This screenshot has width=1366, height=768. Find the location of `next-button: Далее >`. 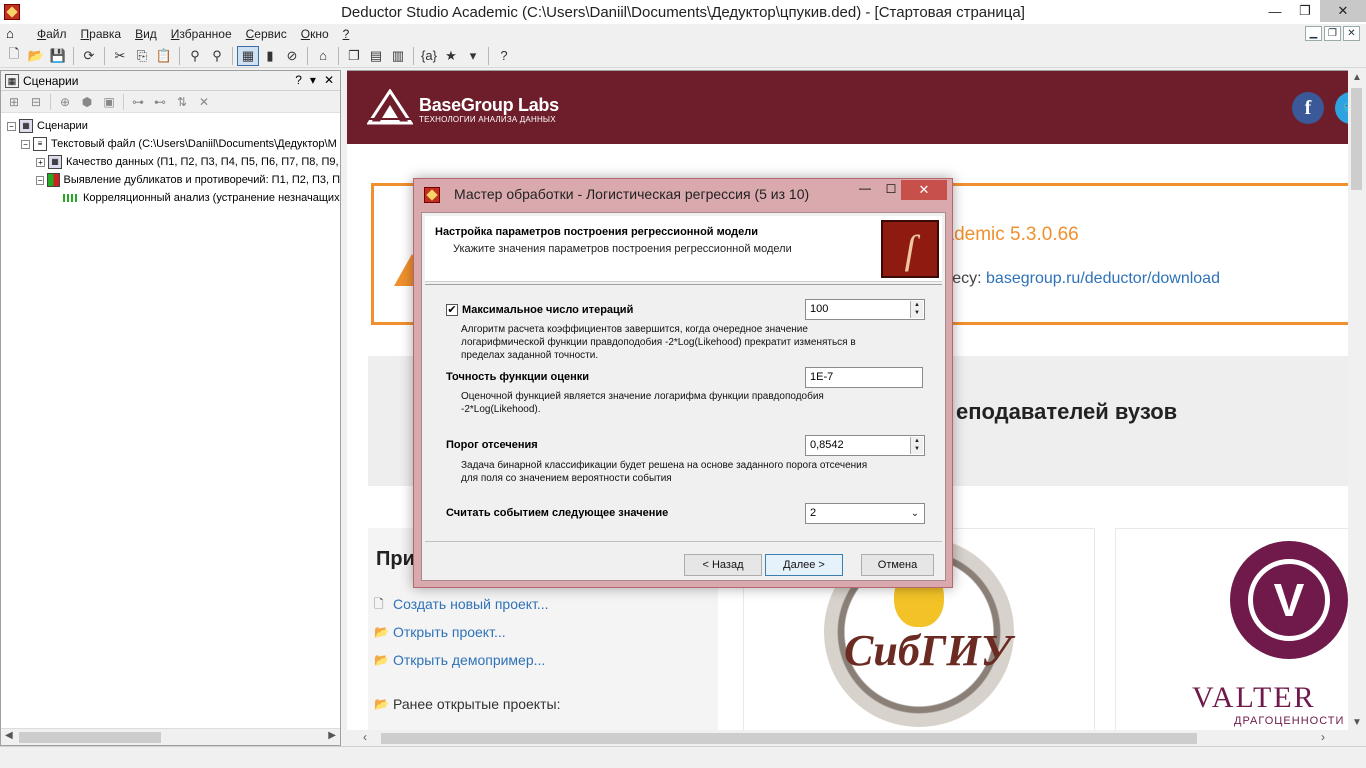

next-button: Далее > is located at coordinates (804, 565).